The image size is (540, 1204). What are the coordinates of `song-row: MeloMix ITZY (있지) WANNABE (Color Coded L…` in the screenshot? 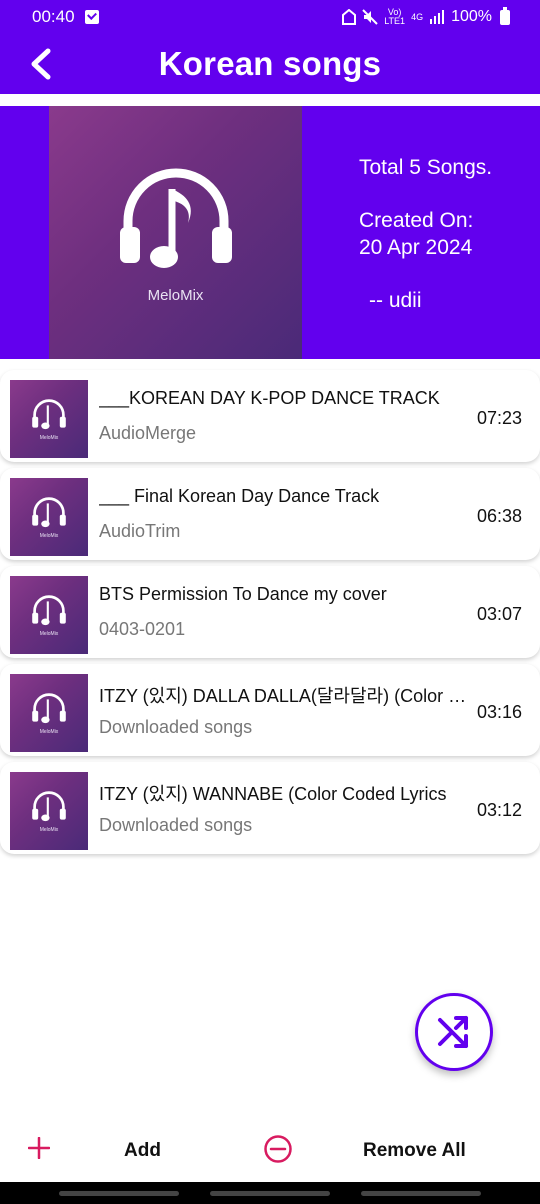 It's located at (270, 808).